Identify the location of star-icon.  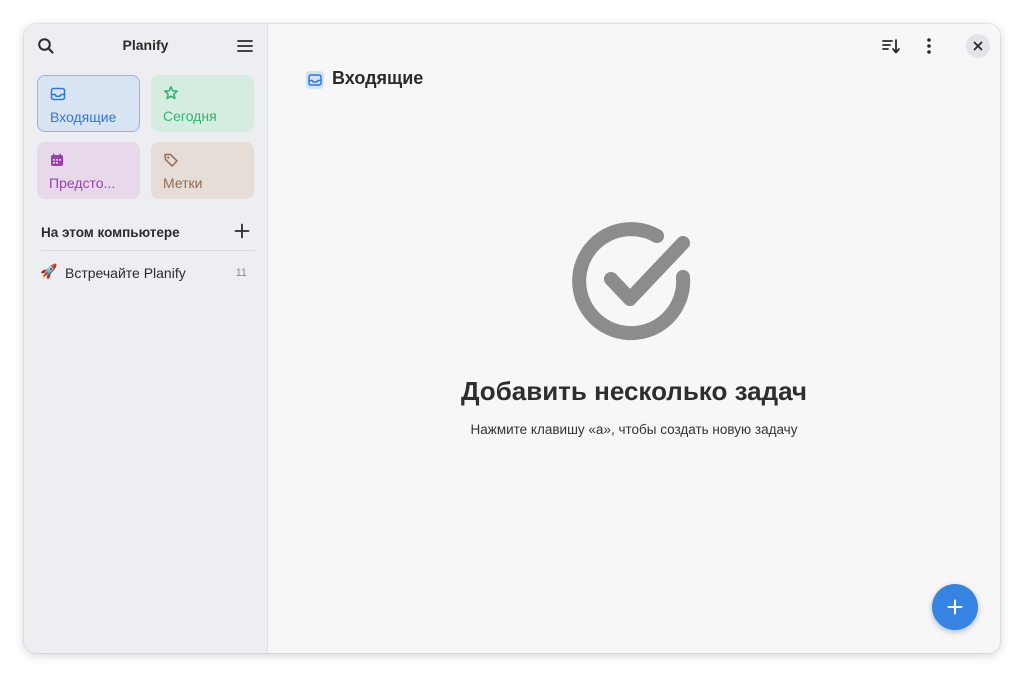
(171, 93).